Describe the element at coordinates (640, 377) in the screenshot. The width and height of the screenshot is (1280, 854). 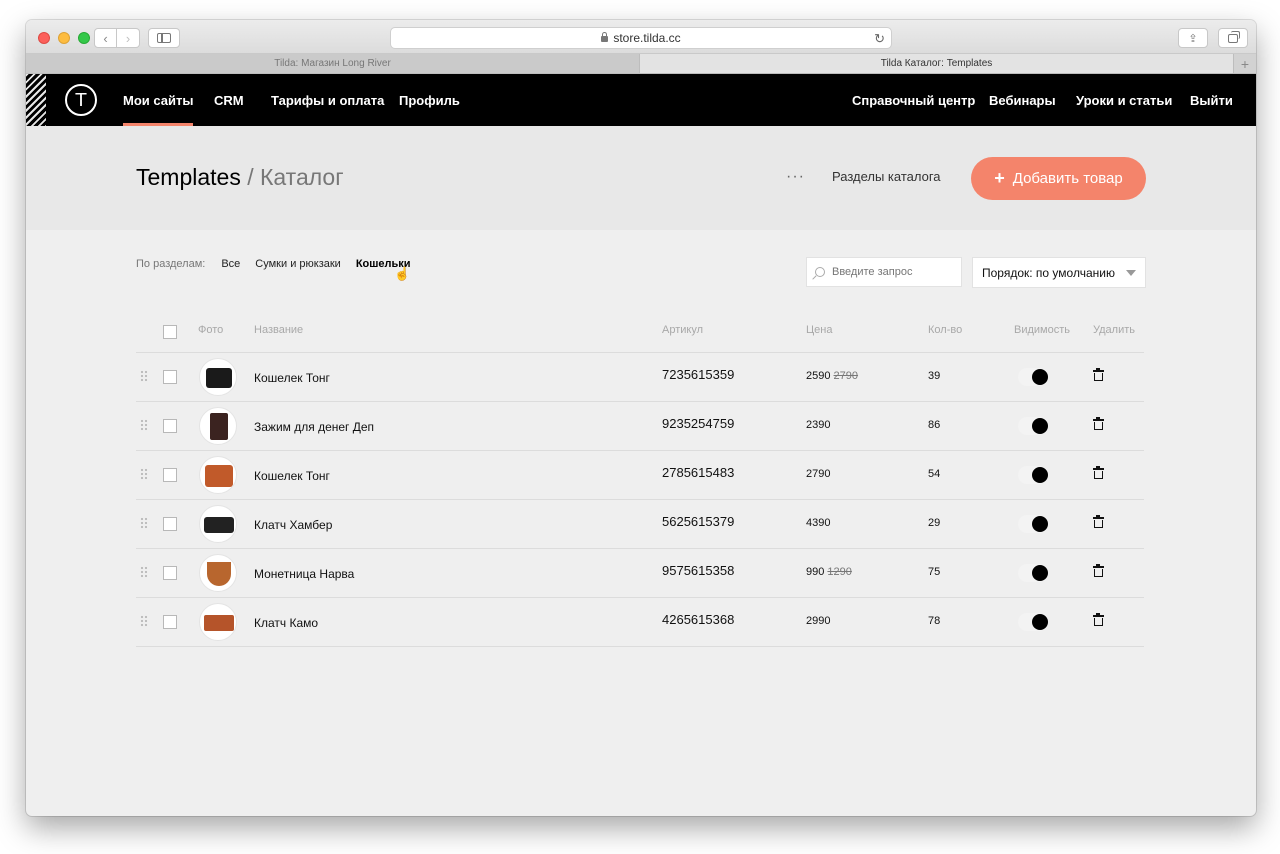
I see `table-row: Кошелек Тонг 7235615359 2590 2790 39` at that location.